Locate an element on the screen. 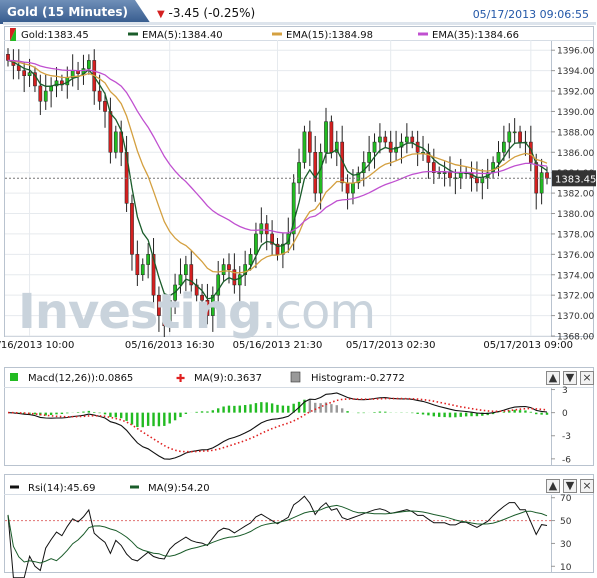  price-y-tick-label: 1390.00 is located at coordinates (575, 113).